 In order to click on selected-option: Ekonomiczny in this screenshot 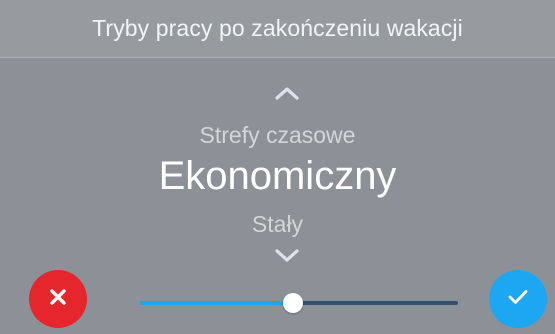, I will do `click(277, 176)`.